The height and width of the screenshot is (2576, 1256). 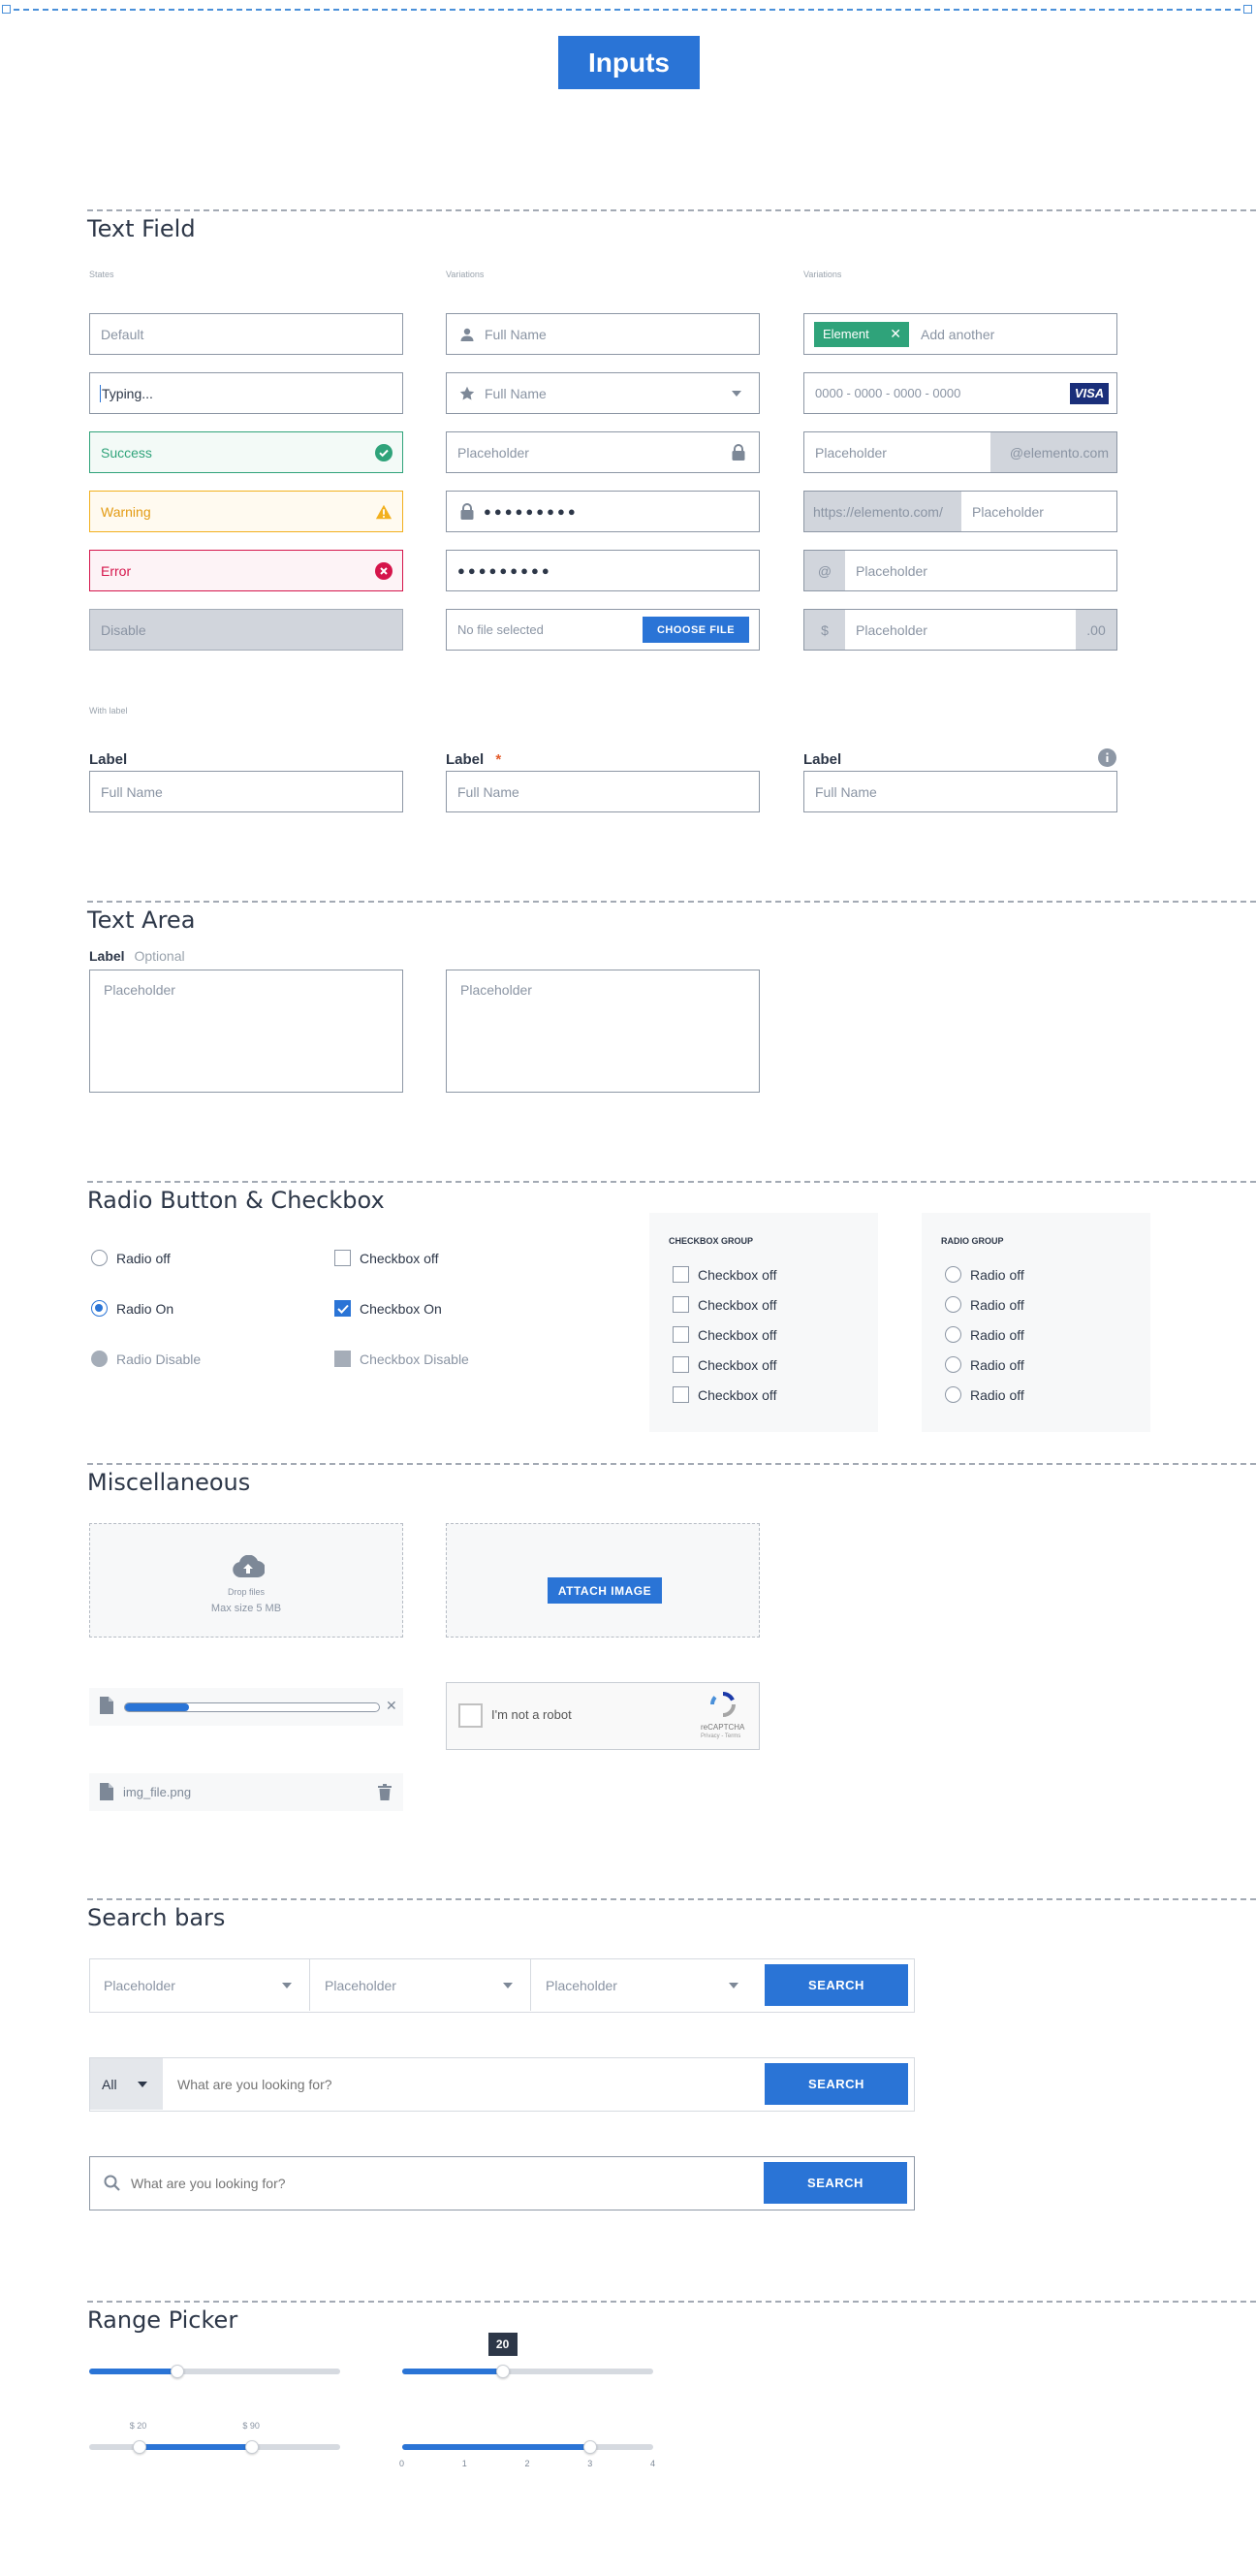 What do you see at coordinates (246, 1580) in the screenshot?
I see `file-dropzone: Drop files Max size 5 MB` at bounding box center [246, 1580].